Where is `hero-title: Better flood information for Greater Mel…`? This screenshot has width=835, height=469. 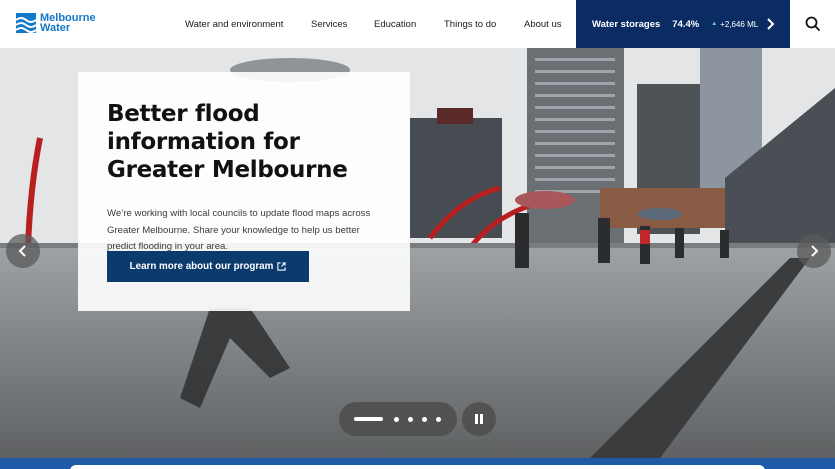 hero-title: Better flood information for Greater Mel… is located at coordinates (227, 142).